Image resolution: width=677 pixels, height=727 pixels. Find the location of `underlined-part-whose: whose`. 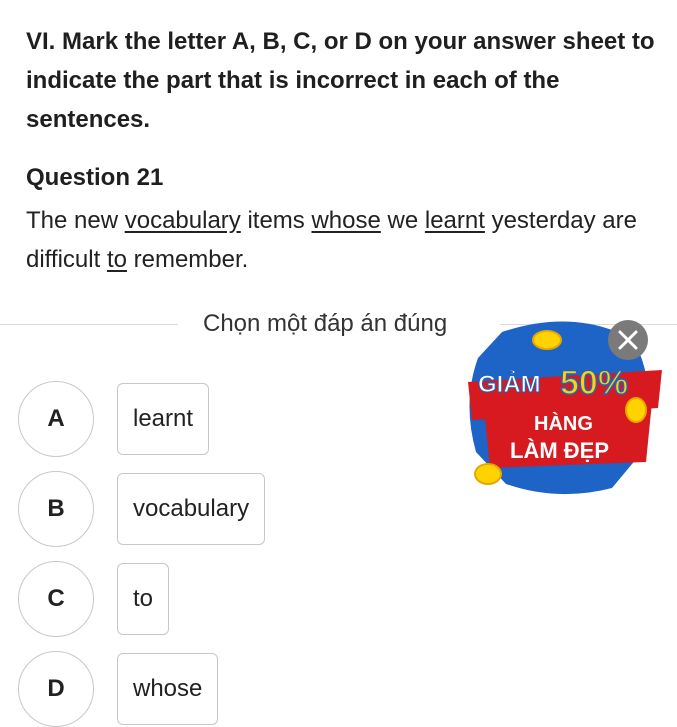

underlined-part-whose: whose is located at coordinates (346, 220).